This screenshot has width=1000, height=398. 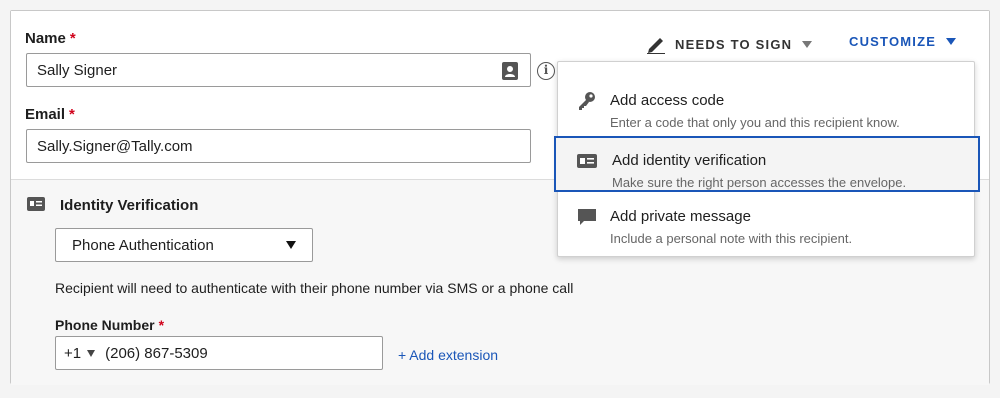 I want to click on verification-method-value: Phone Authentication, so click(x=143, y=245).